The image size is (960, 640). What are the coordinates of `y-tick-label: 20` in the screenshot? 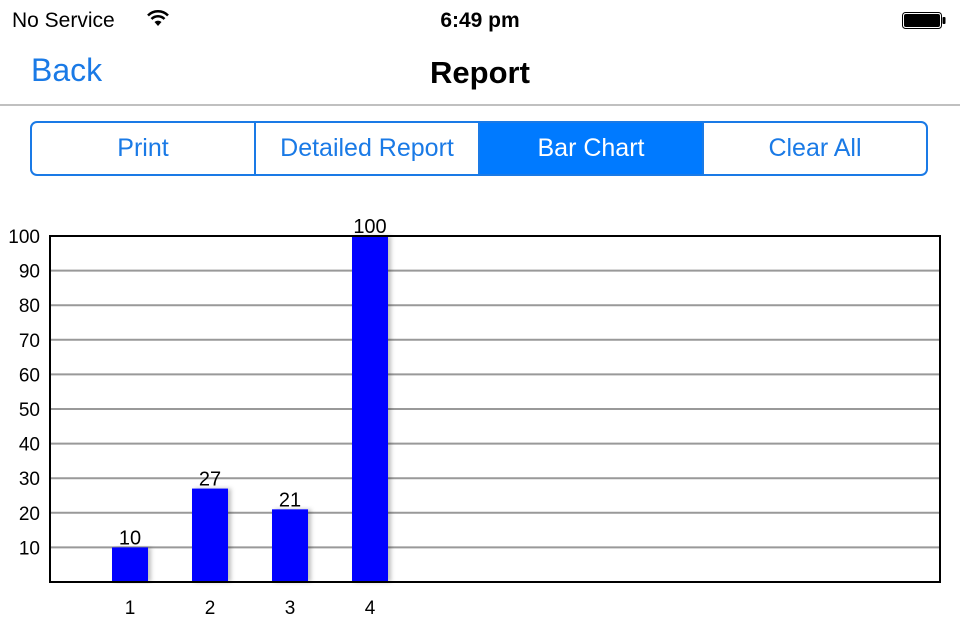 It's located at (29, 514).